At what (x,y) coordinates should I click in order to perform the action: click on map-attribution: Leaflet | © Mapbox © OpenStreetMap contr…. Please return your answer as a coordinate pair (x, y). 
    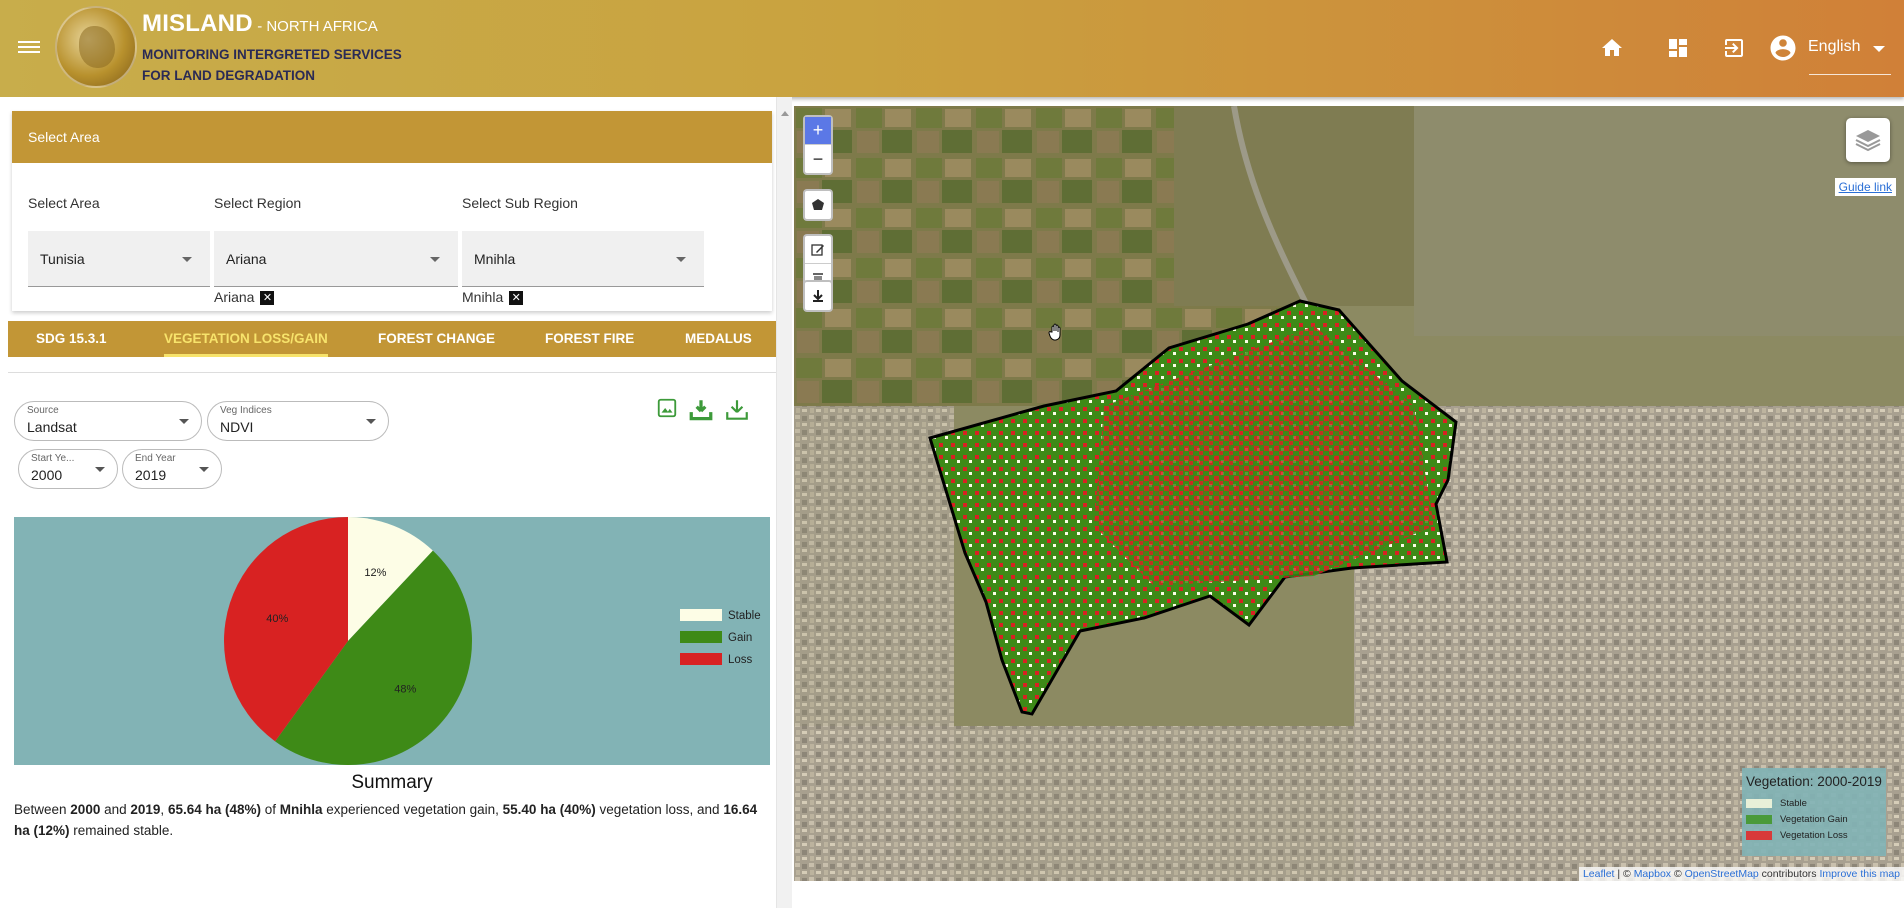
    Looking at the image, I should click on (1741, 874).